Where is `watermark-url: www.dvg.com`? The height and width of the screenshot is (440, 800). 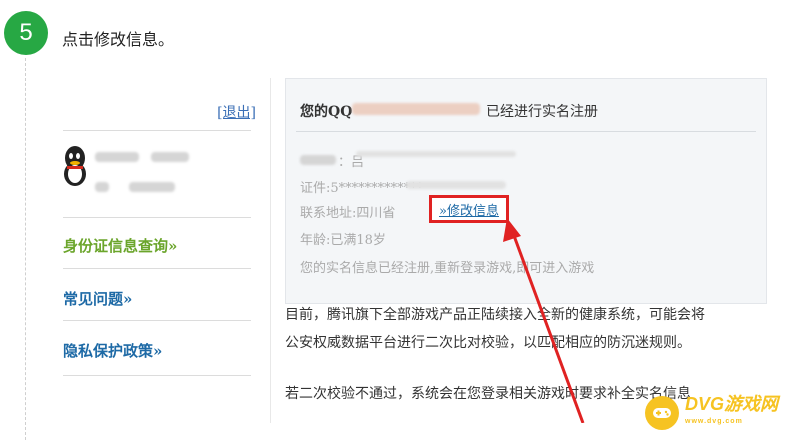 watermark-url: www.dvg.com is located at coordinates (714, 421).